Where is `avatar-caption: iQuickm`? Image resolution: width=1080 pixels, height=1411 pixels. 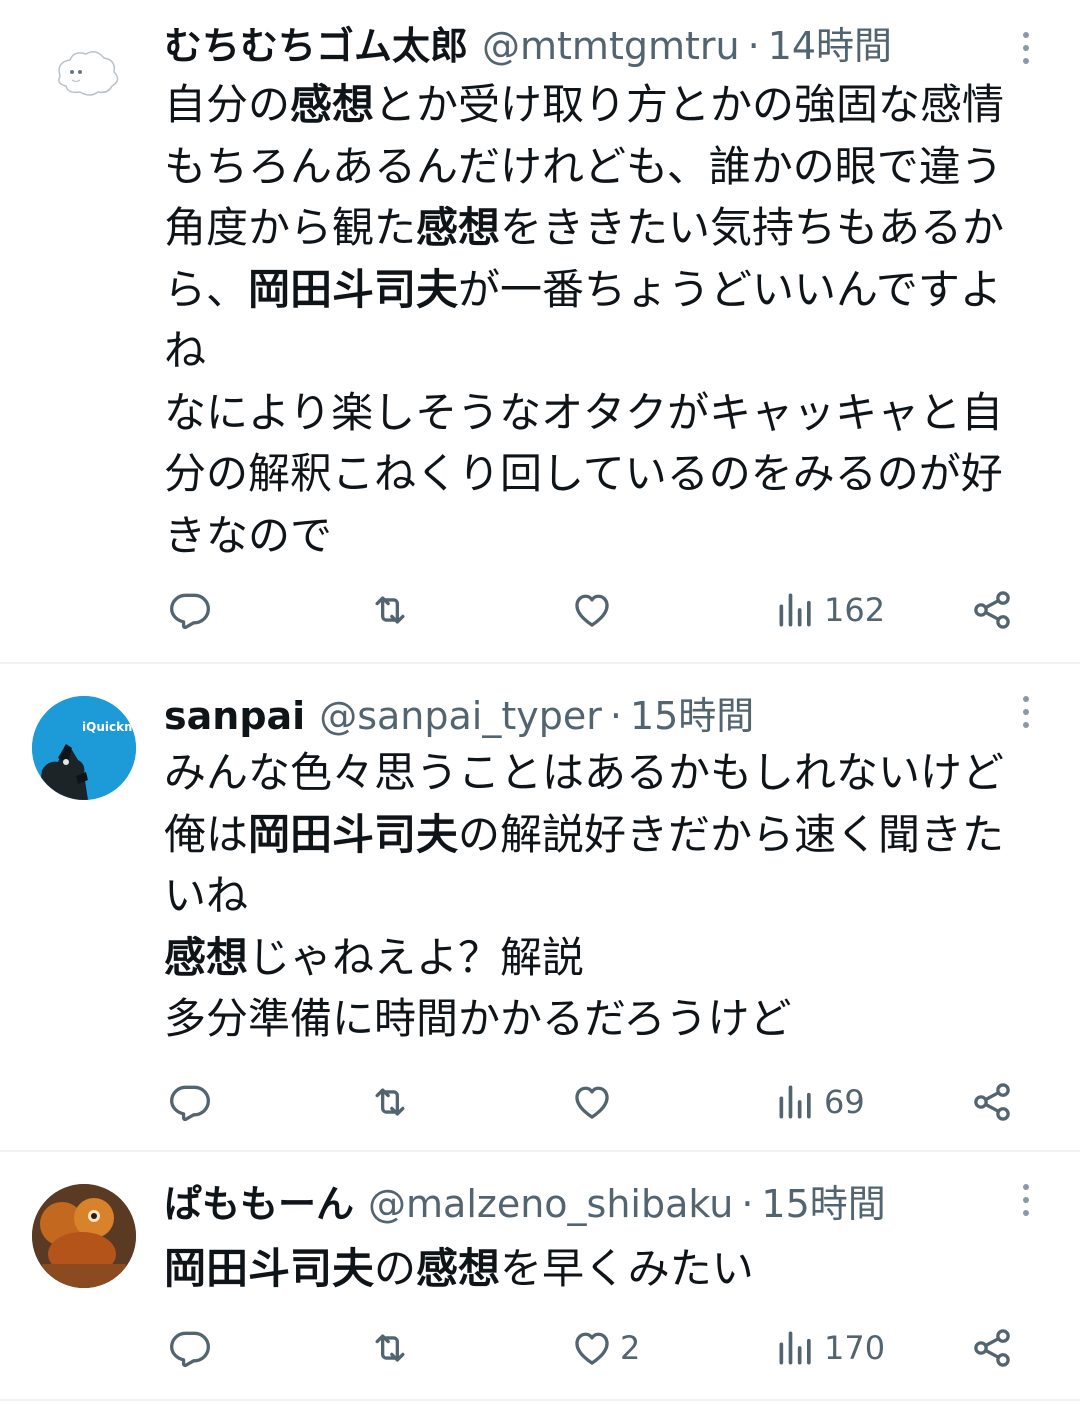
avatar-caption: iQuickm is located at coordinates (109, 727).